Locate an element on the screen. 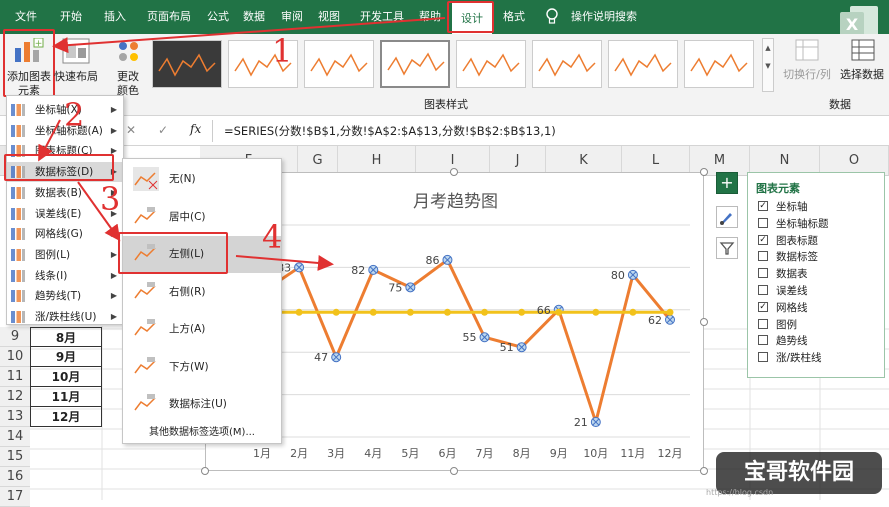 This screenshot has height=507, width=889. label-option-above: 上方(A) is located at coordinates (202, 329).